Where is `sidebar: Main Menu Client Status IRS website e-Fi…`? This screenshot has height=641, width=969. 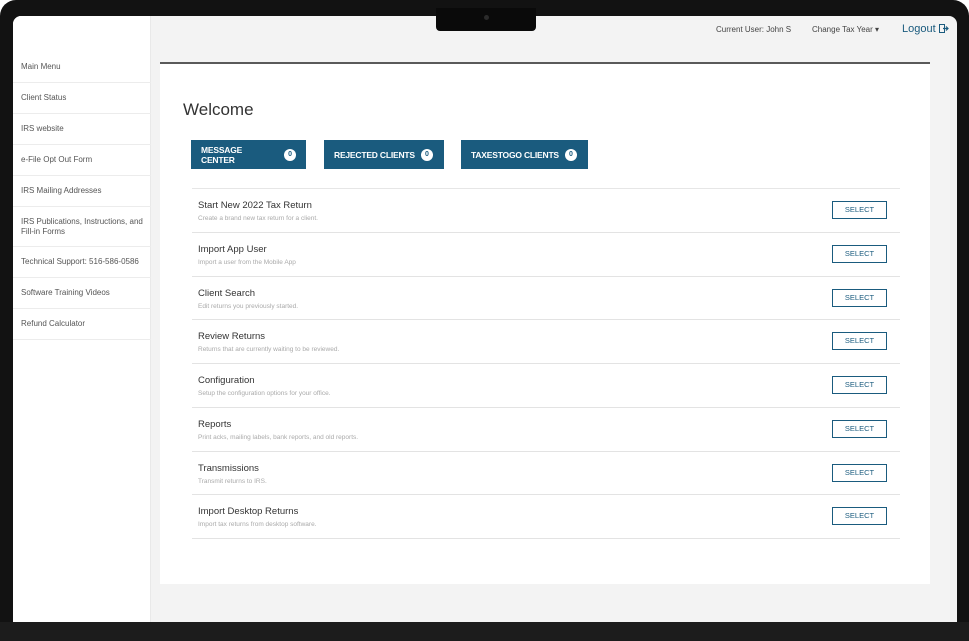 sidebar: Main Menu Client Status IRS website e-Fi… is located at coordinates (82, 320).